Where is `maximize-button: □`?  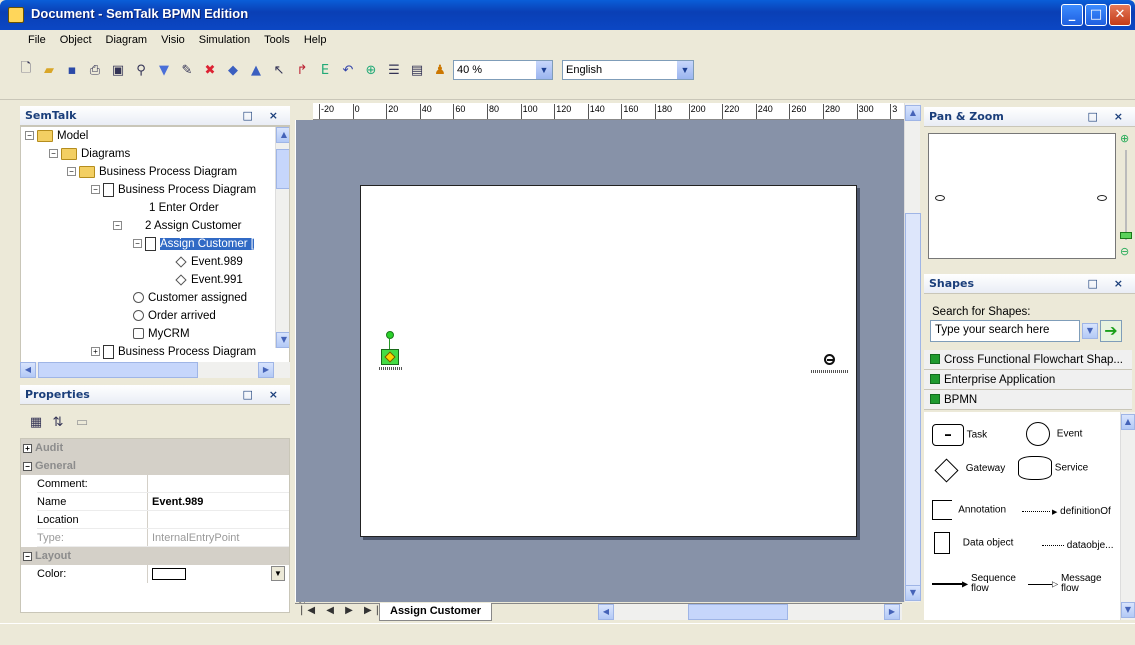
maximize-button: □ is located at coordinates (1096, 15).